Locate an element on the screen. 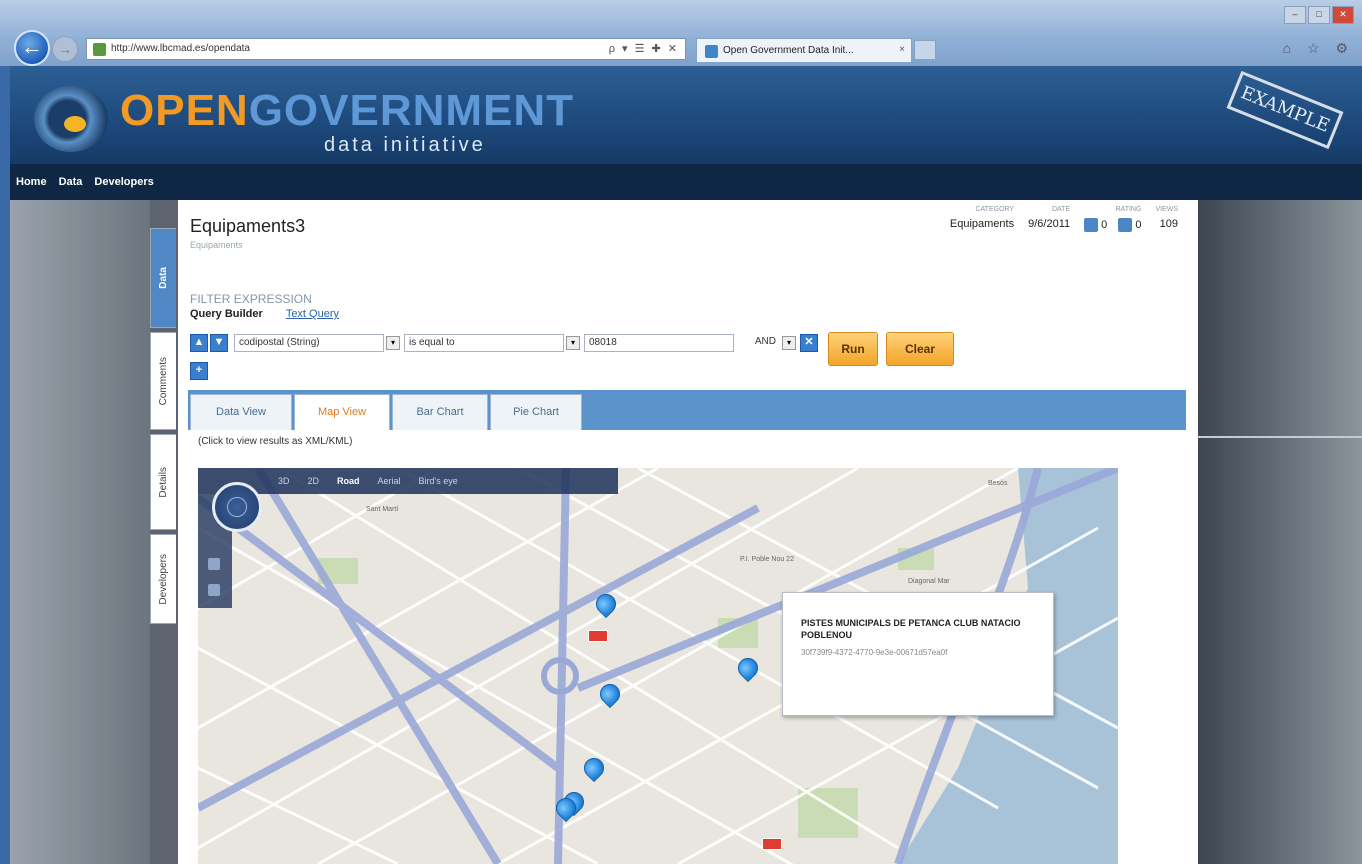 The image size is (1362, 864). tab-pie-chart: Pie Chart is located at coordinates (536, 412).